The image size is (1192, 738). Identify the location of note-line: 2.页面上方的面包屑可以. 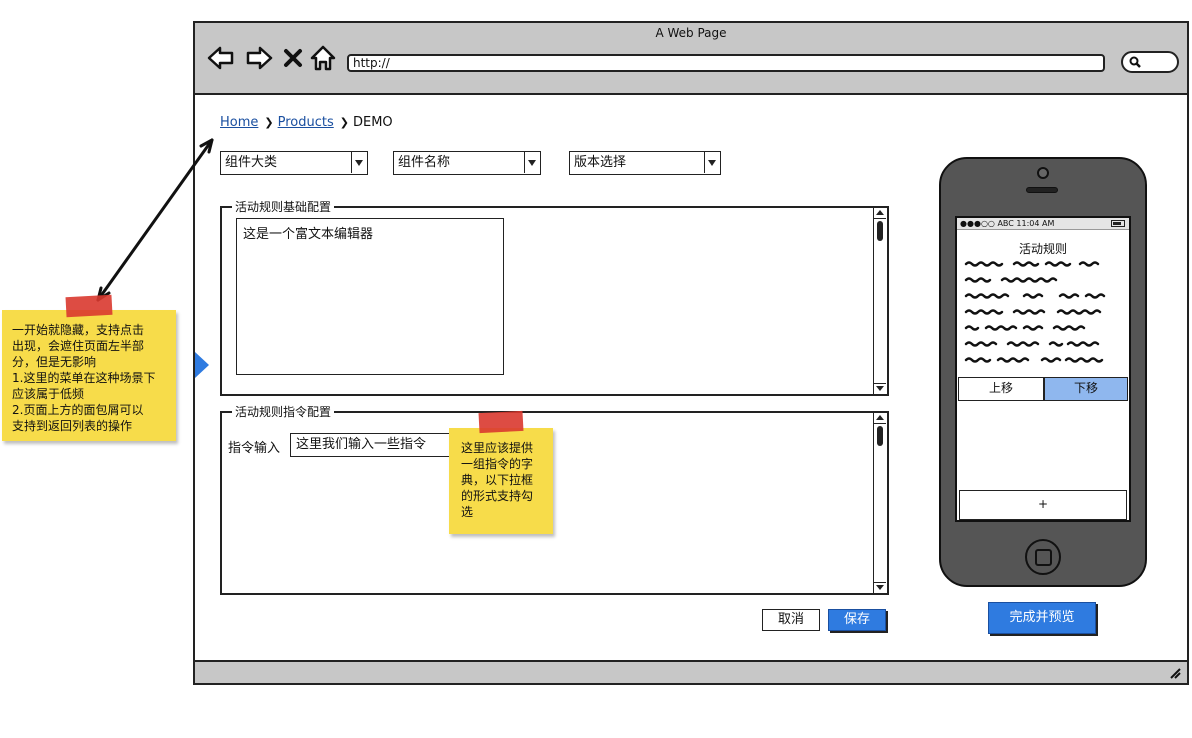
(78, 410).